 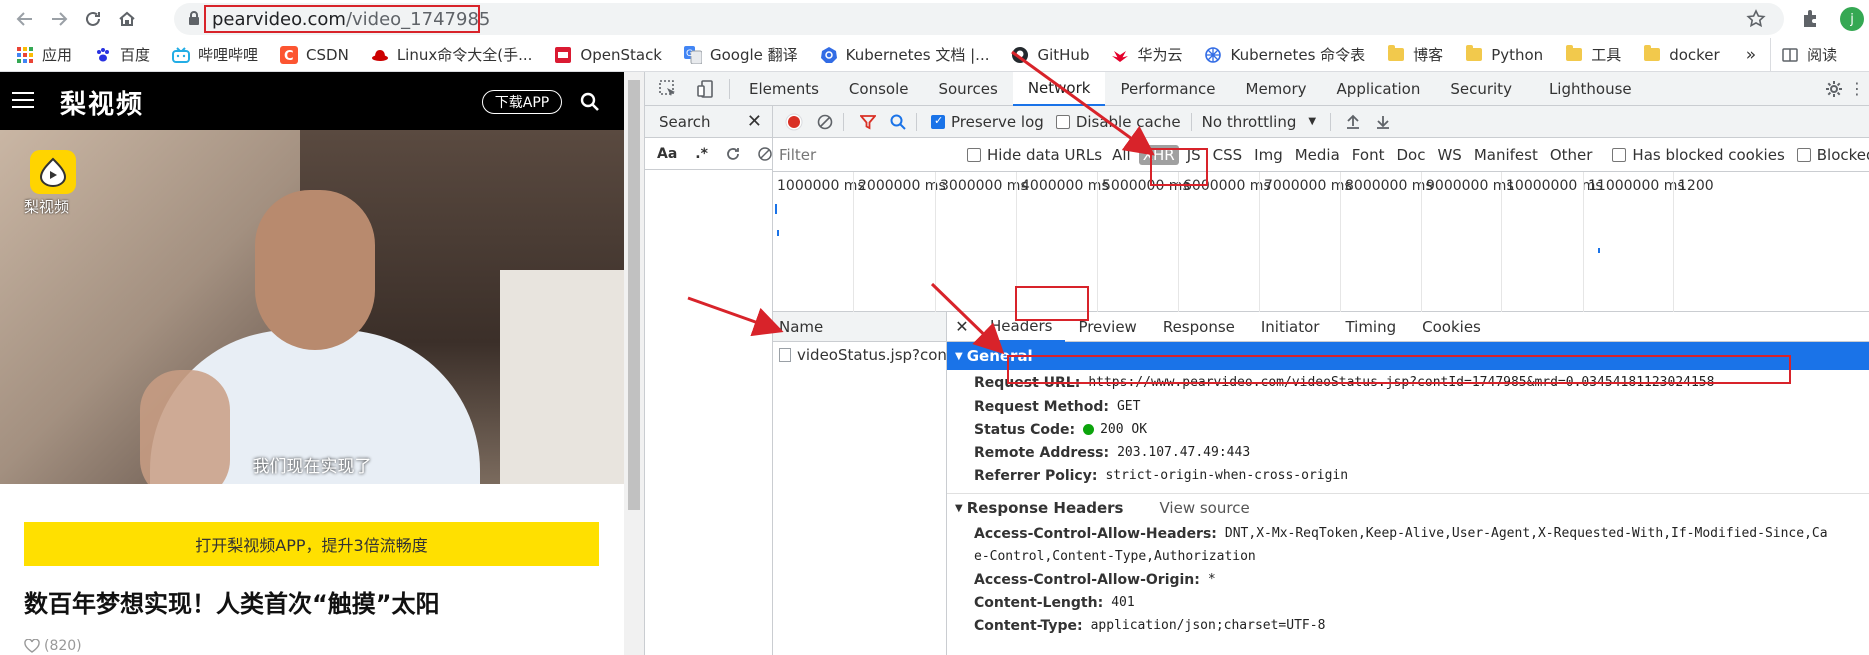 I want to click on tab-performance: Performance, so click(x=1167, y=89).